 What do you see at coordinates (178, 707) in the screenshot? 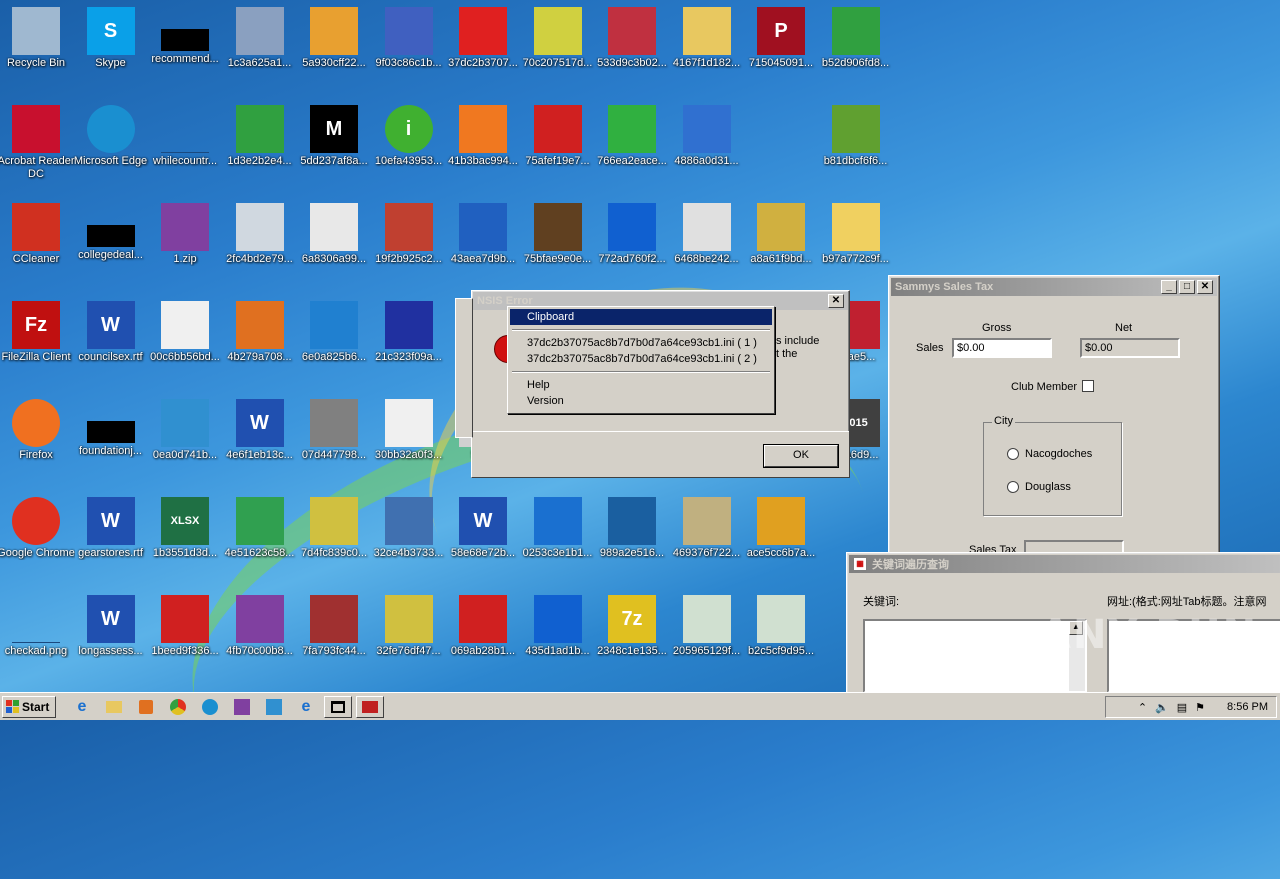
I see `chrome-taskbar-icon` at bounding box center [178, 707].